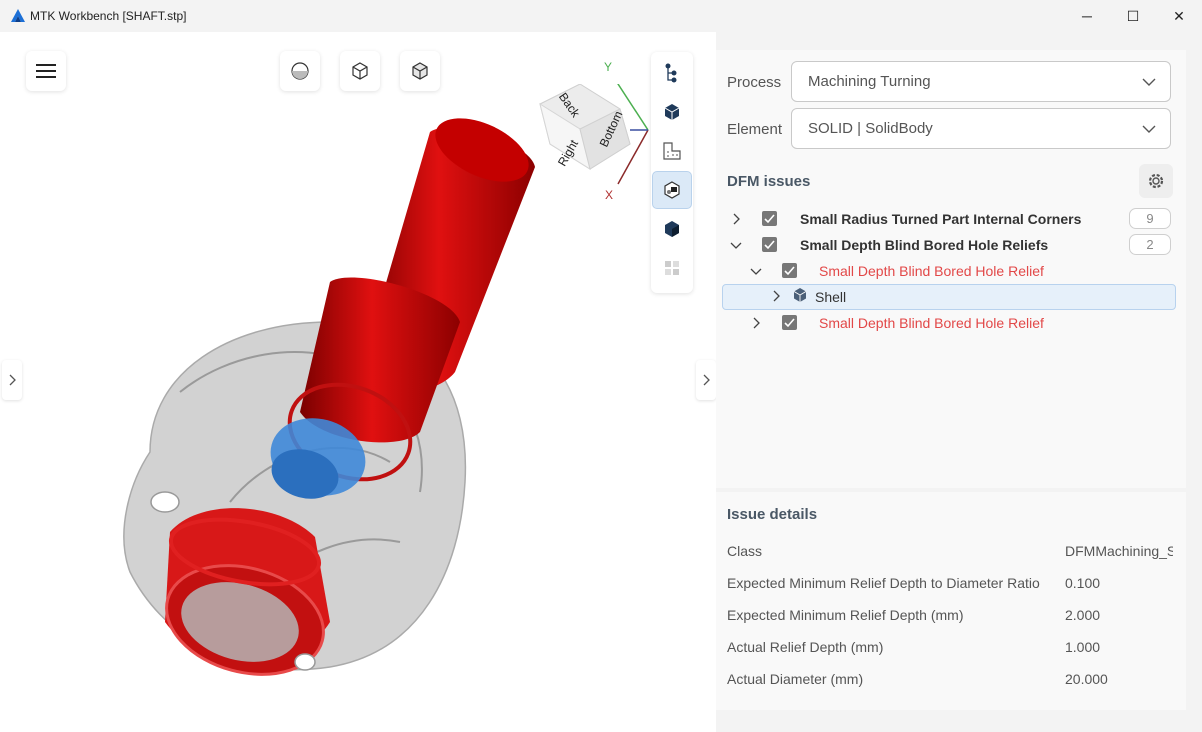  I want to click on detail-label: Expected Minimum Relief Depth (mm), so click(845, 615).